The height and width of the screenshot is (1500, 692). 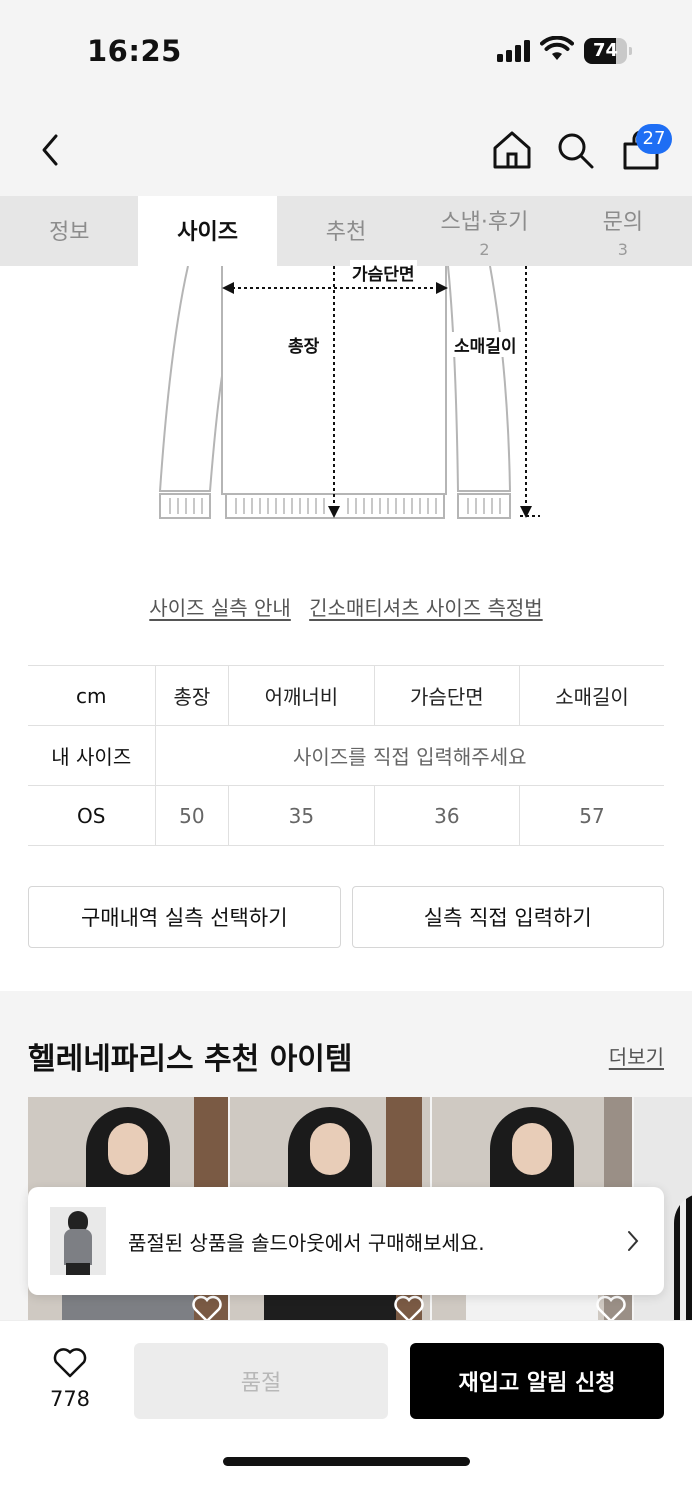 I want to click on tab-count: 2, so click(x=484, y=249).